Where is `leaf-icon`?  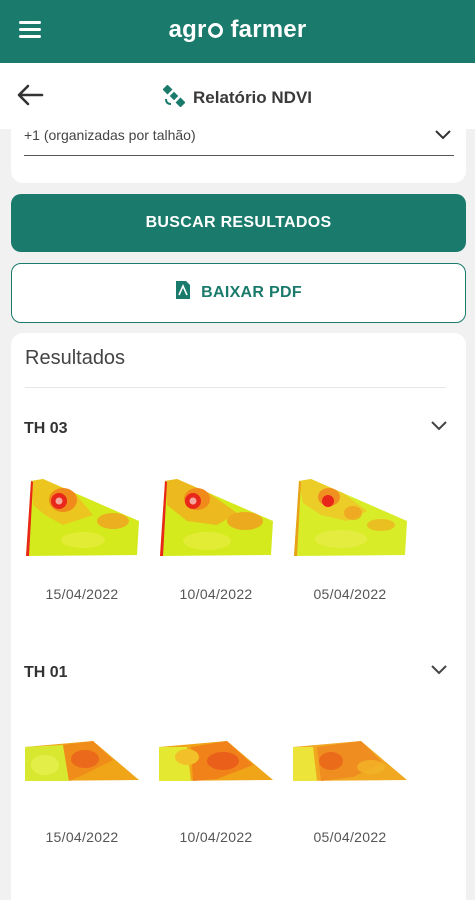 leaf-icon is located at coordinates (215, 30).